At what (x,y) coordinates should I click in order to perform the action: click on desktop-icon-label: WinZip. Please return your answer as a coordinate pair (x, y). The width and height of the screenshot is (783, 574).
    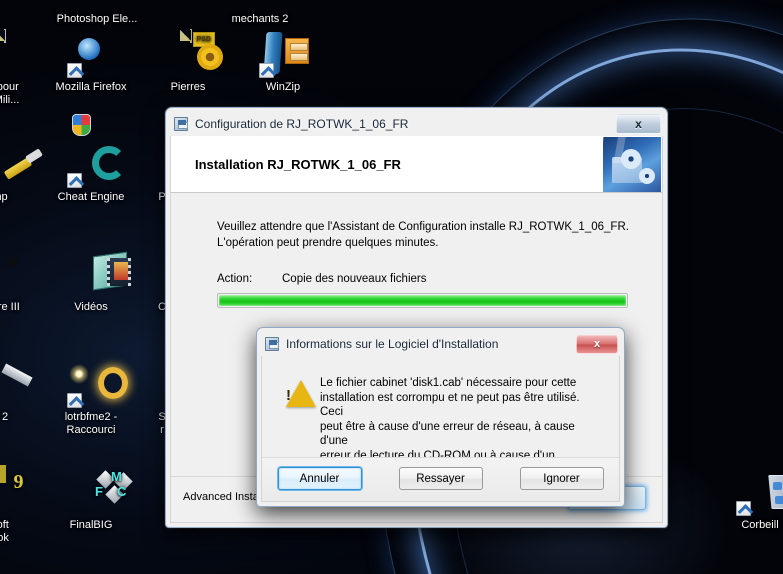
    Looking at the image, I should click on (283, 87).